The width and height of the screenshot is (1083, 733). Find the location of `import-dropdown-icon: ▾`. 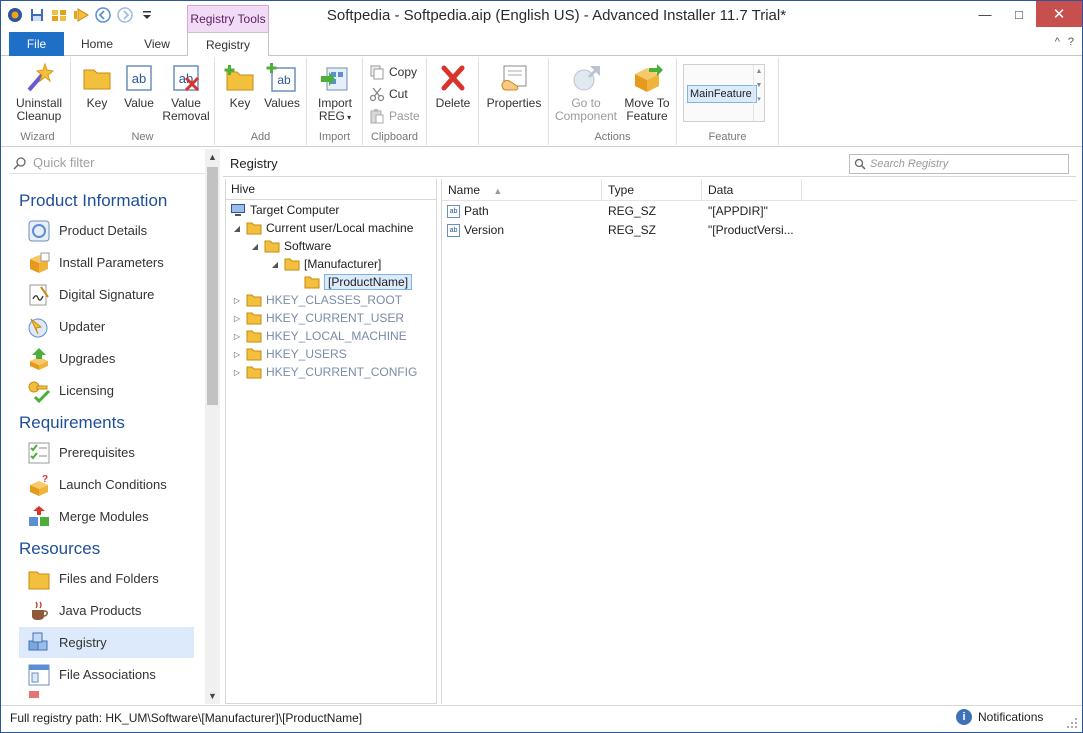

import-dropdown-icon: ▾ is located at coordinates (348, 117).